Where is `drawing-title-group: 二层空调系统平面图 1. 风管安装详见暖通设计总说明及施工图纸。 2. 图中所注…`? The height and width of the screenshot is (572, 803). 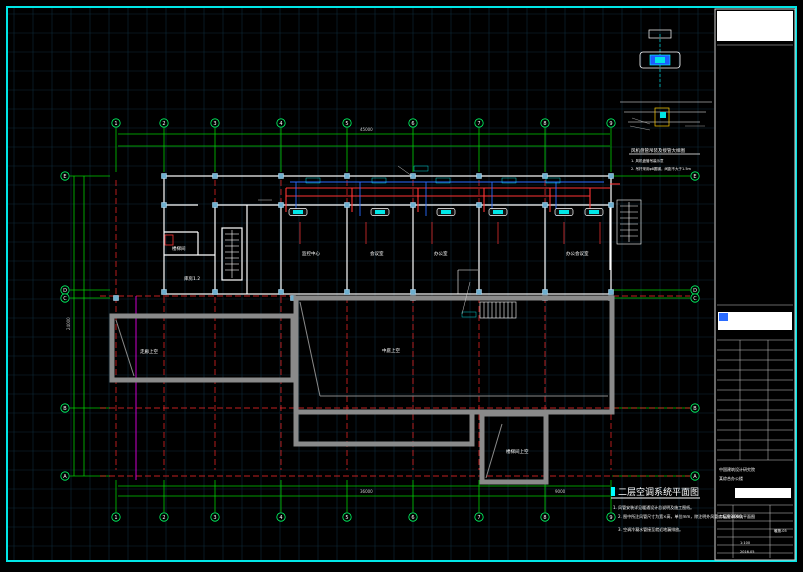
drawing-title-group: 二层空调系统平面图 1. 风管安装详见暖通设计总说明及施工图纸。 2. 图中所注… is located at coordinates (678, 509).